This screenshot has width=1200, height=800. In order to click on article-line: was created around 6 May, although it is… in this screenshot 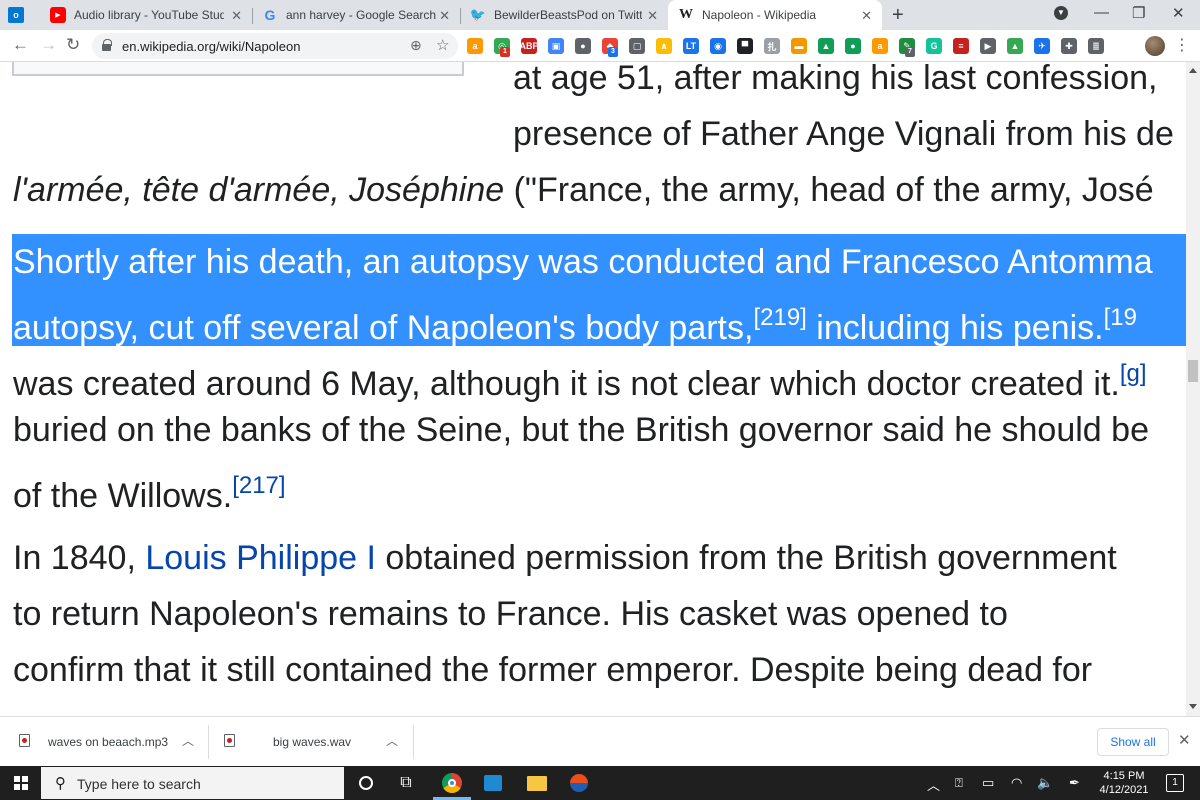, I will do `click(580, 379)`.